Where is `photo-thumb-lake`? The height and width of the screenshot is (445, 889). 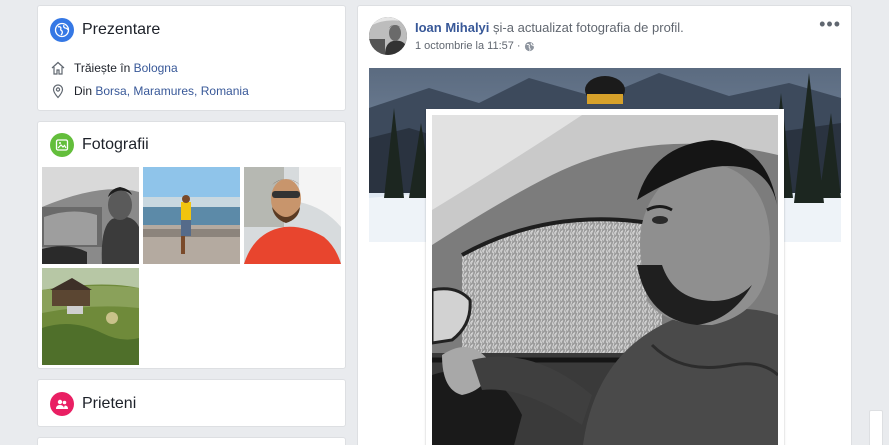
photo-thumb-lake is located at coordinates (191, 215).